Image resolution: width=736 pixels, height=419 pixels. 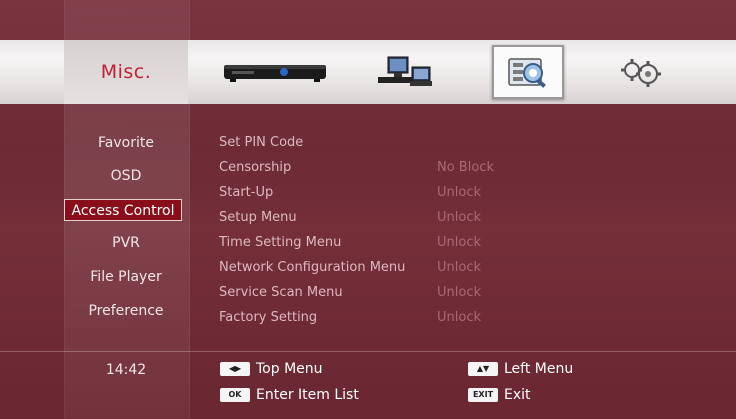 I want to click on hint-label: Left Menu, so click(x=539, y=369).